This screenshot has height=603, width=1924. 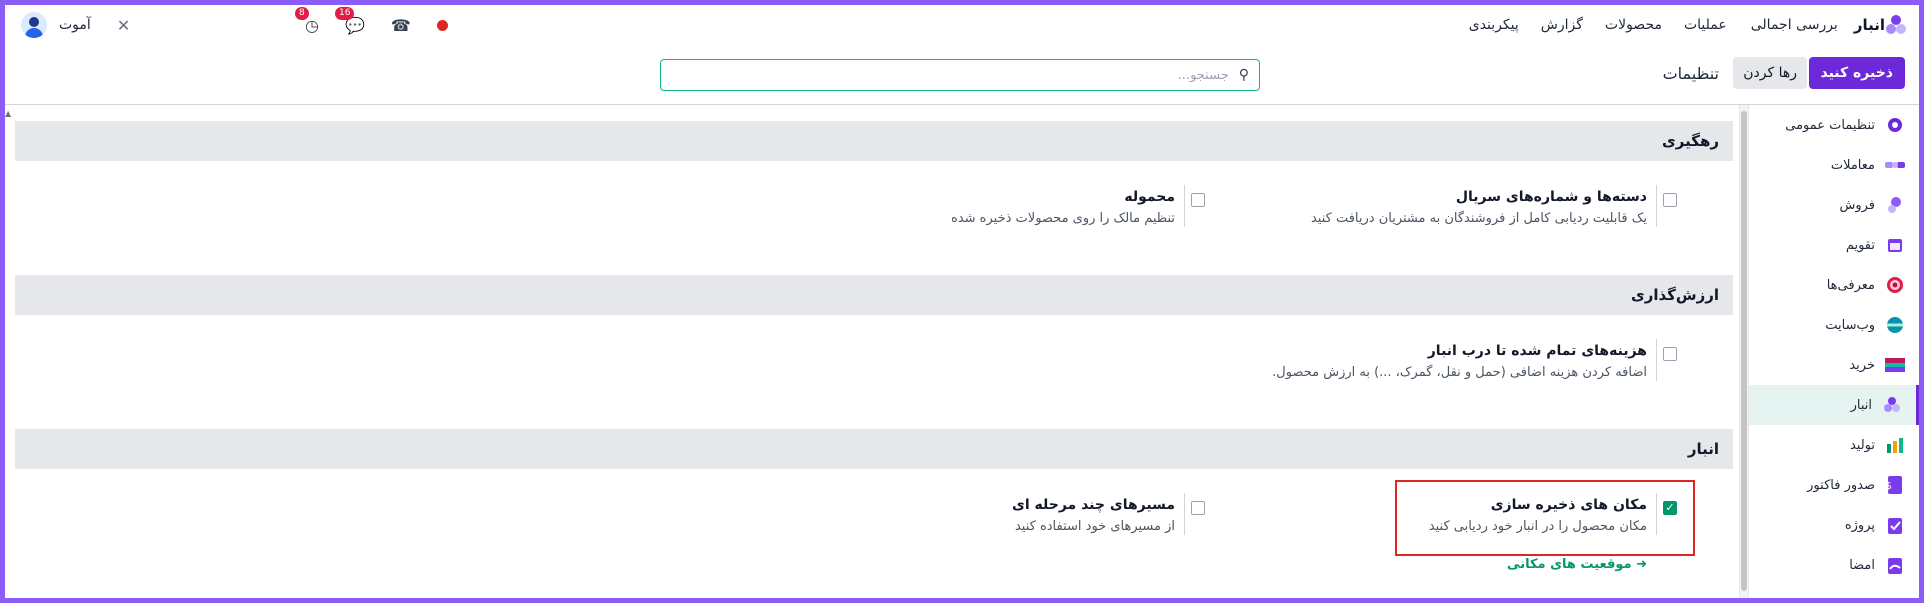 I want to click on website-icon, so click(x=1895, y=325).